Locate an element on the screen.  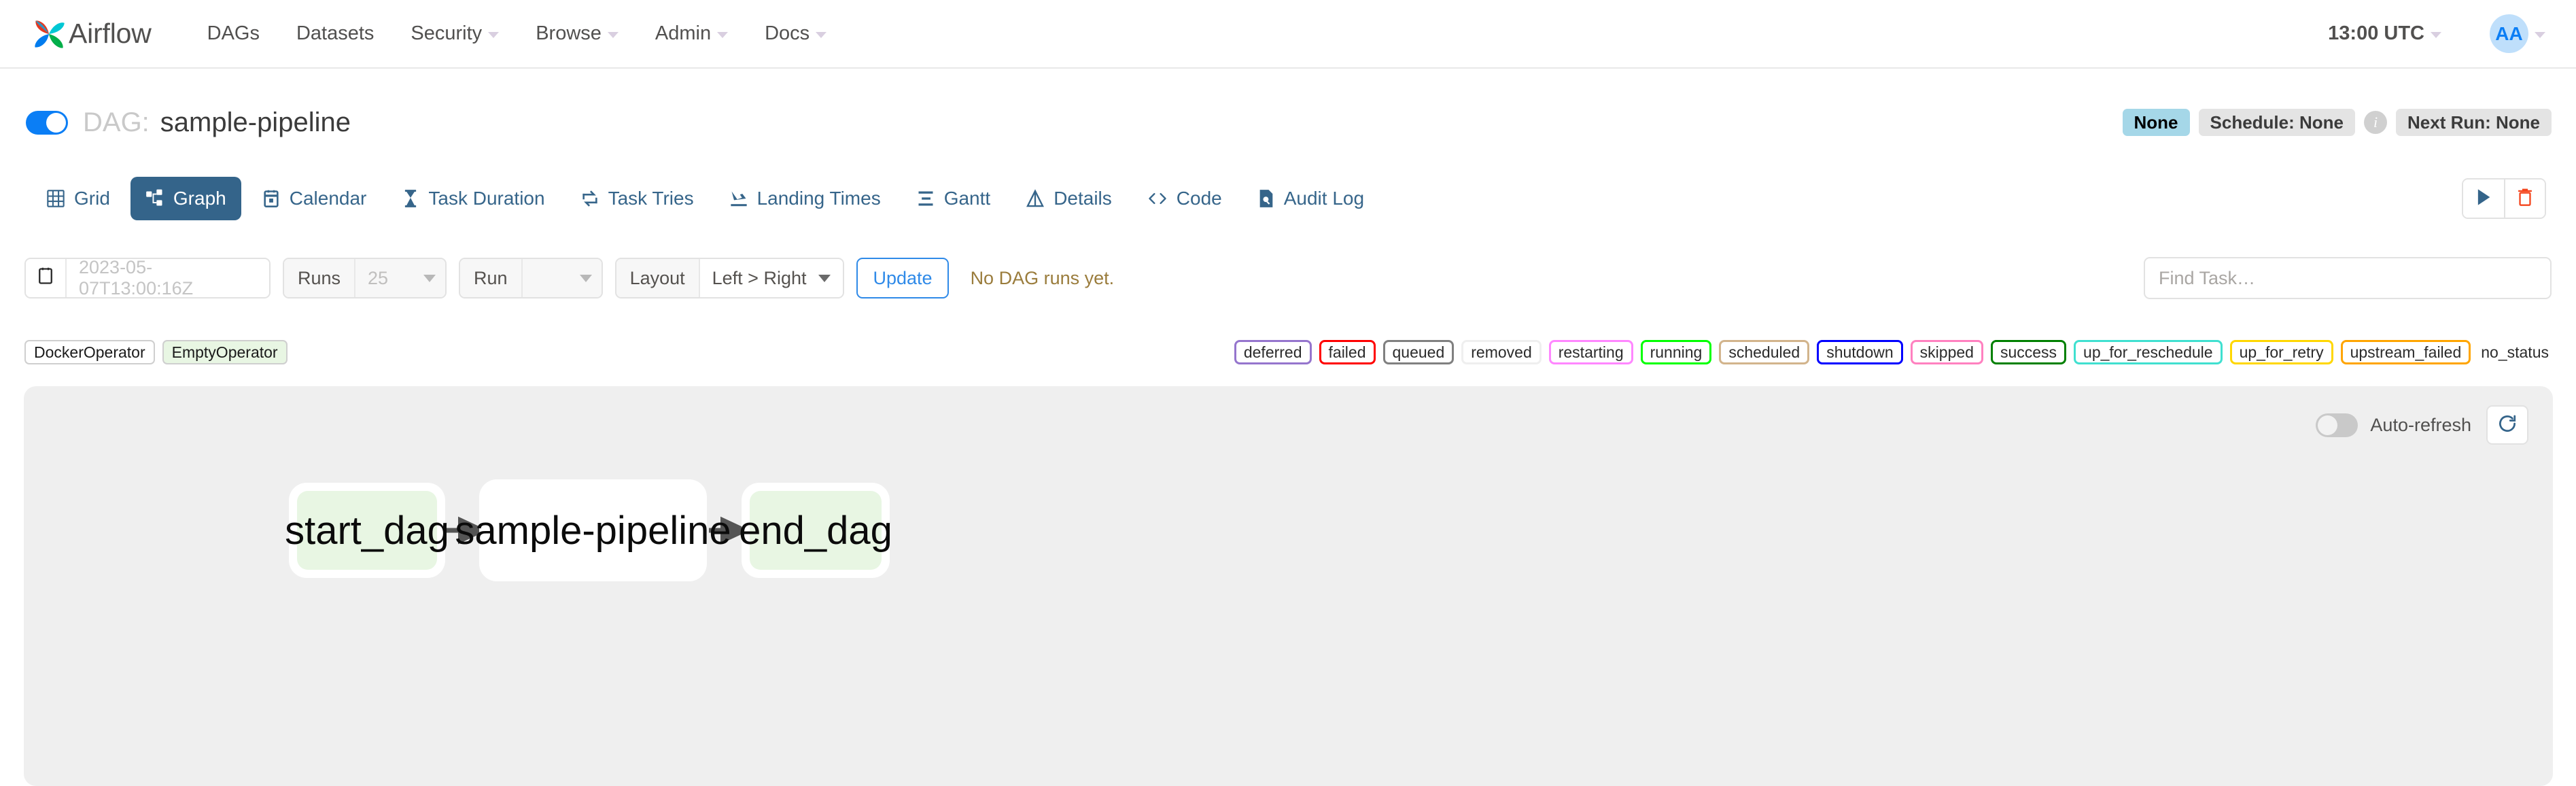
status-tag-label: restarting is located at coordinates (1591, 352).